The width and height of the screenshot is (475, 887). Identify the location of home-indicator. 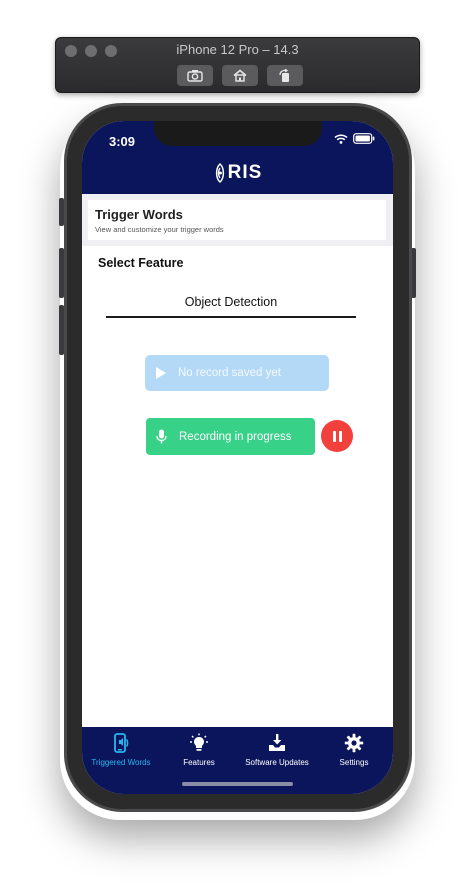
(237, 784).